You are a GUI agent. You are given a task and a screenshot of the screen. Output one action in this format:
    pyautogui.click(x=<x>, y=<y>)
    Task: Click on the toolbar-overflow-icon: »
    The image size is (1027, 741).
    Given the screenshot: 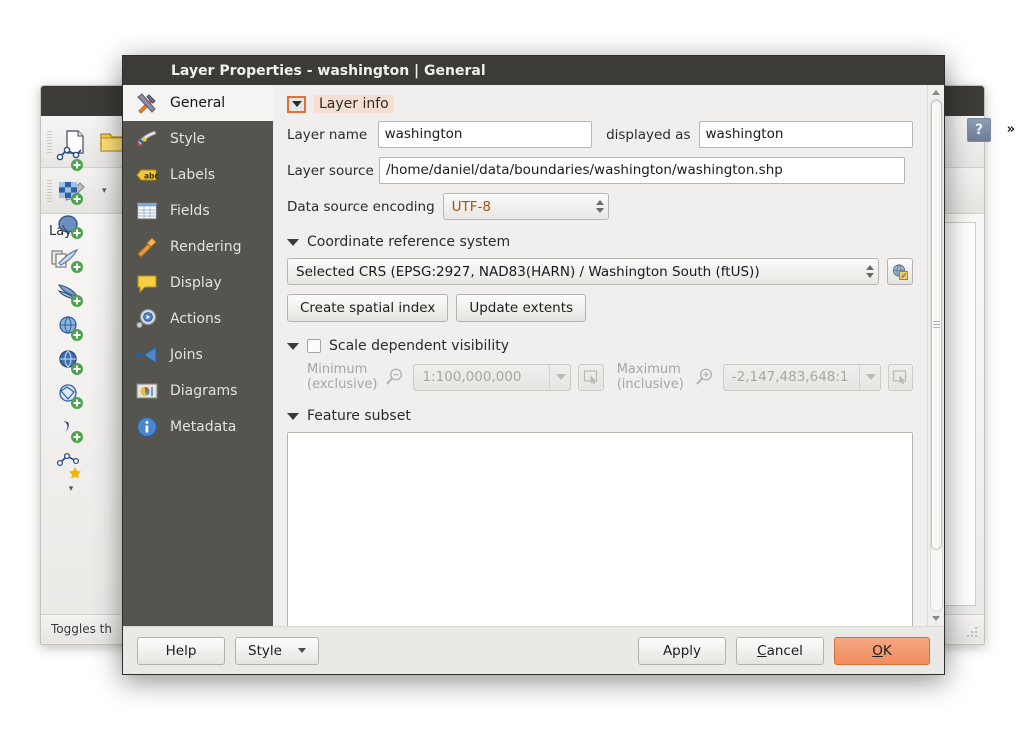 What is the action you would take?
    pyautogui.click(x=1011, y=129)
    